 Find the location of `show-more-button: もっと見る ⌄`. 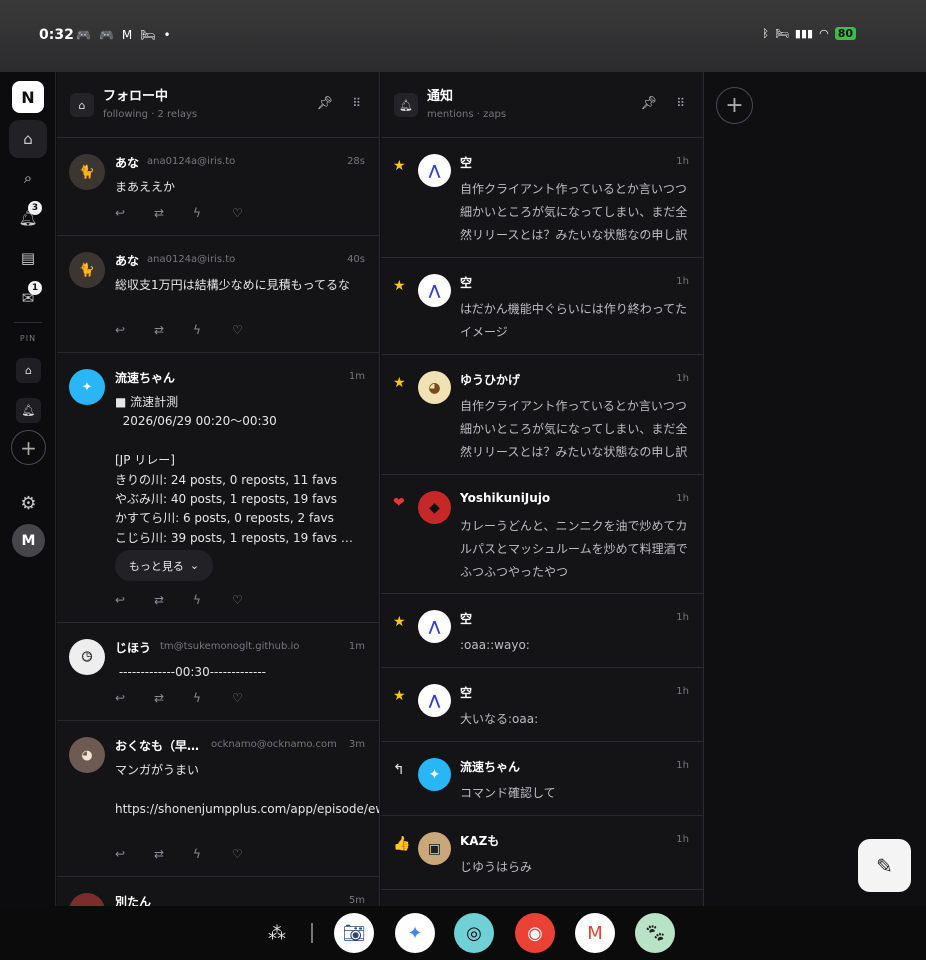

show-more-button: もっと見る ⌄ is located at coordinates (164, 565).